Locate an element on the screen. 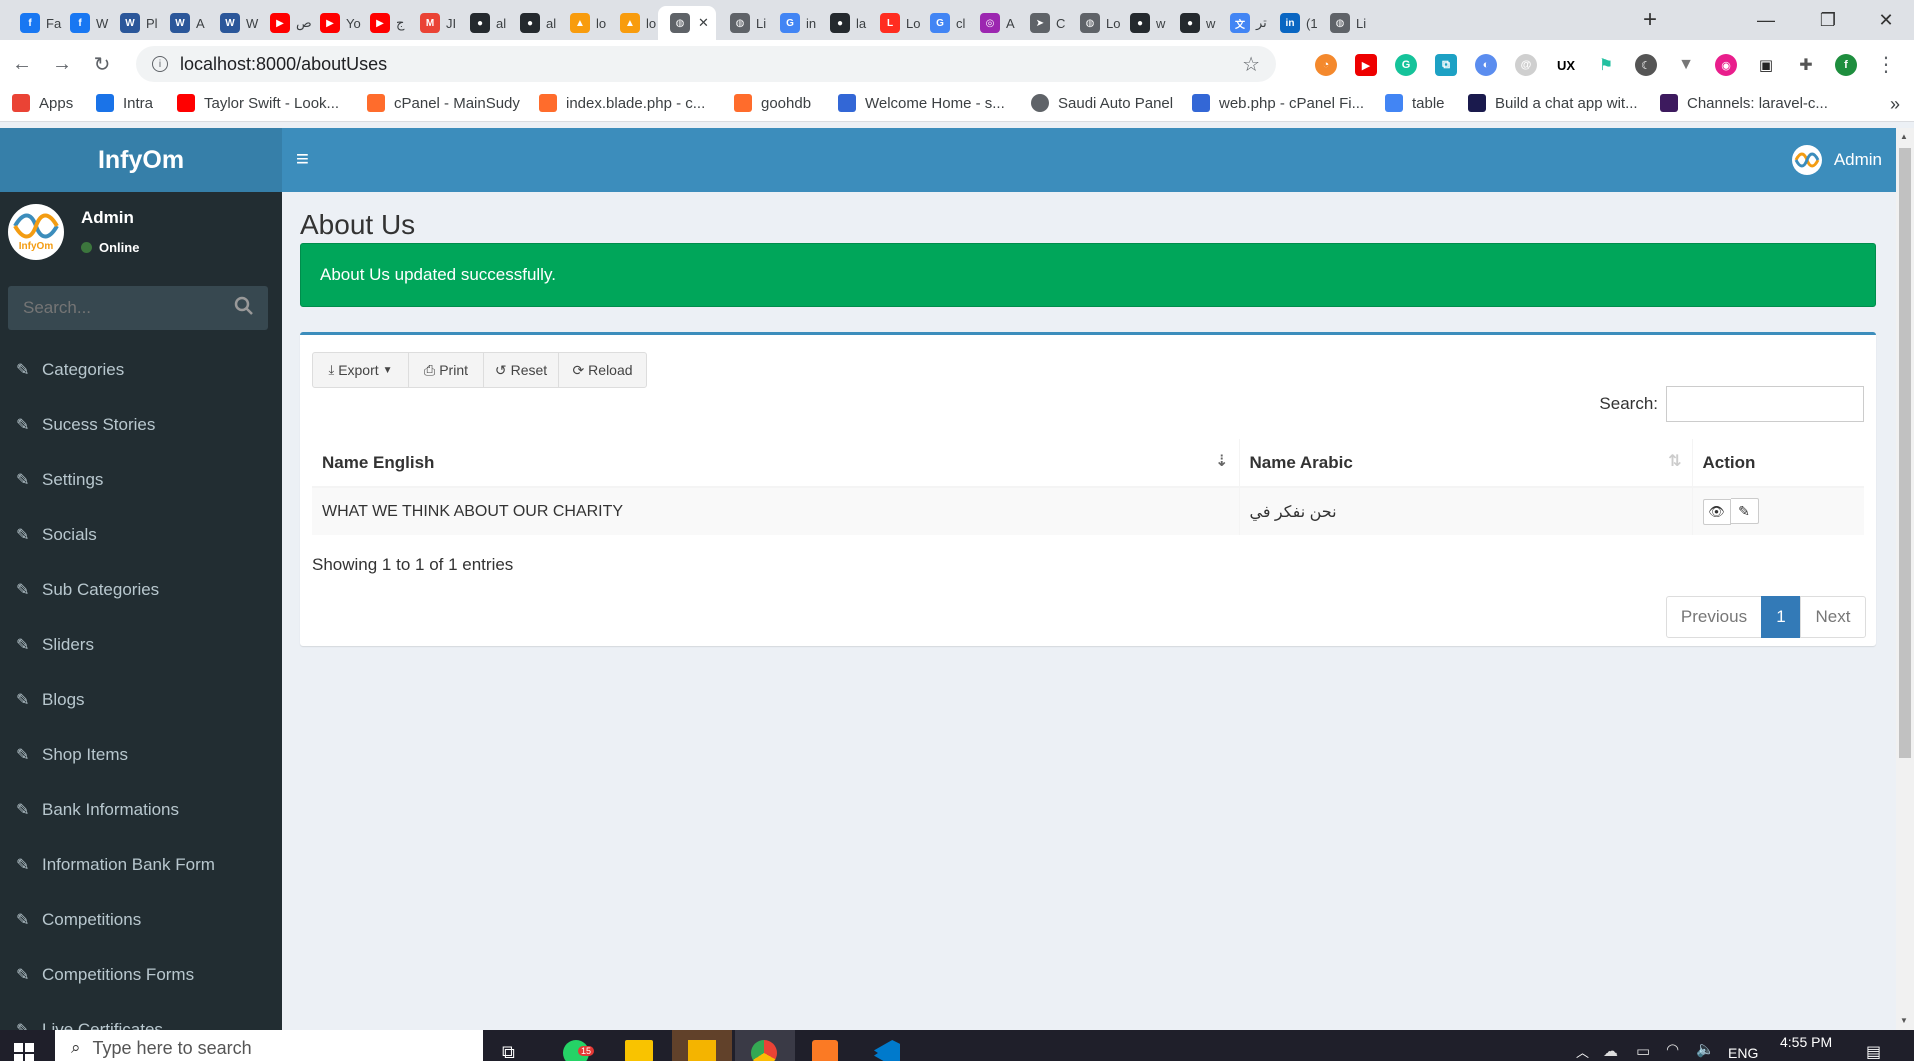 The width and height of the screenshot is (1914, 1061). taskbar-search: ⌕ Type here to search is located at coordinates (269, 1045).